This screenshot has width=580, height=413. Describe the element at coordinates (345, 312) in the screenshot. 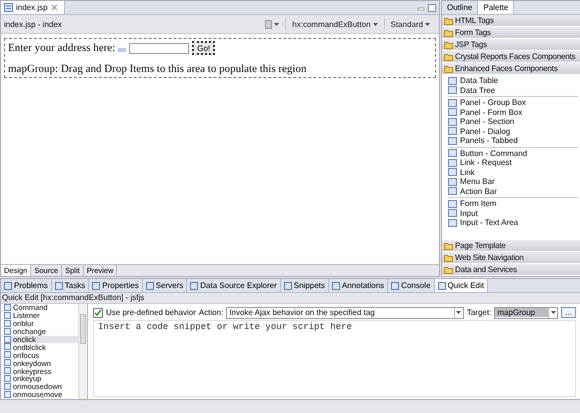

I see `action-dropdown: Invoke Ajax behavior on the specified tag` at that location.